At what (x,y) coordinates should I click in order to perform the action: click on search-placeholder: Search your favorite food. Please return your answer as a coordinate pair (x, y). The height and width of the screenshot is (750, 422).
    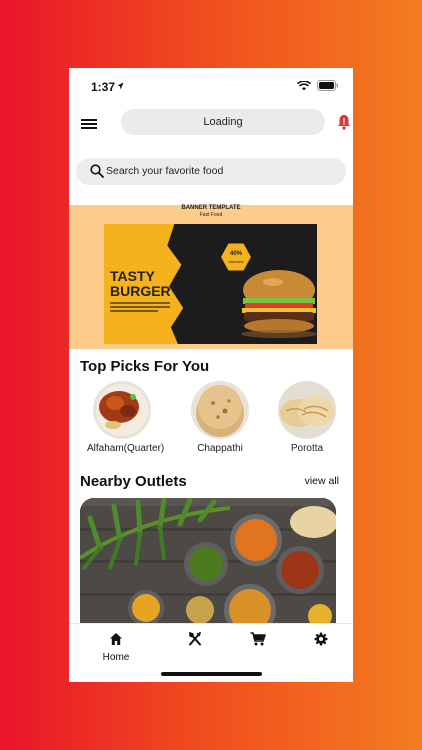
    Looking at the image, I should click on (165, 171).